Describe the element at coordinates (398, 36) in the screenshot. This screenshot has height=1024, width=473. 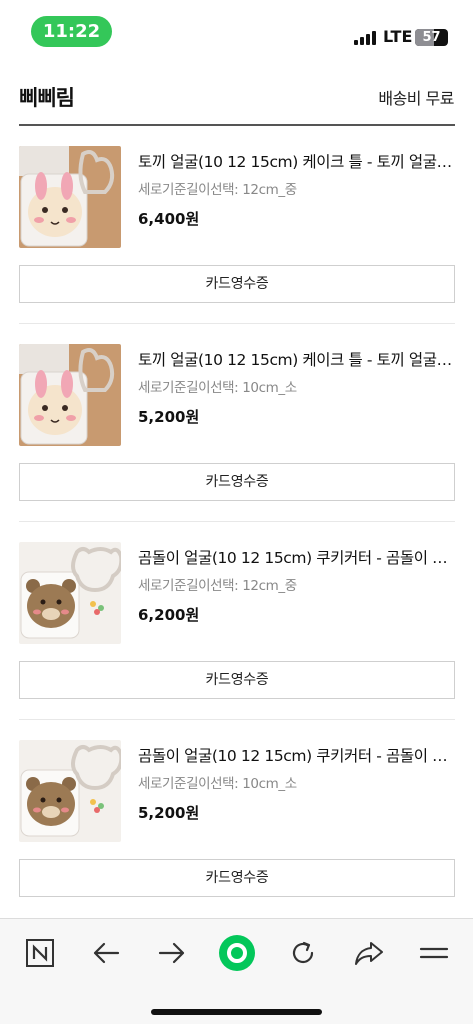
I see `network-label: LTE` at that location.